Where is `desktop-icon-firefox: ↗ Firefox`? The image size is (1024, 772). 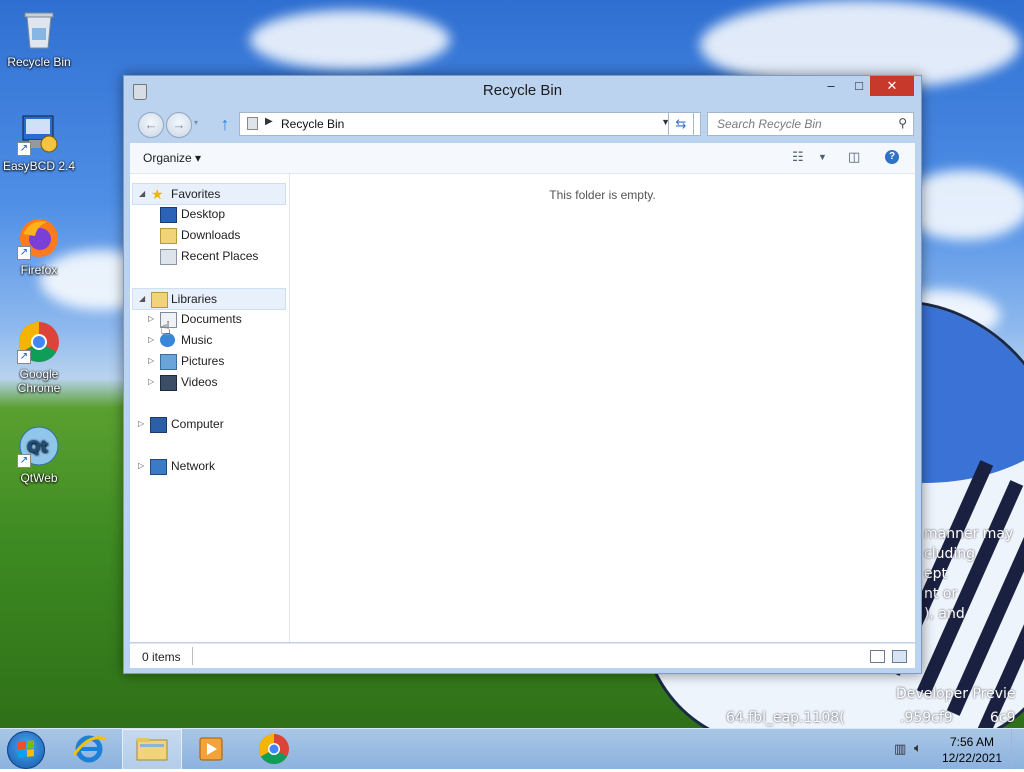
desktop-icon-firefox: ↗ Firefox is located at coordinates (39, 246).